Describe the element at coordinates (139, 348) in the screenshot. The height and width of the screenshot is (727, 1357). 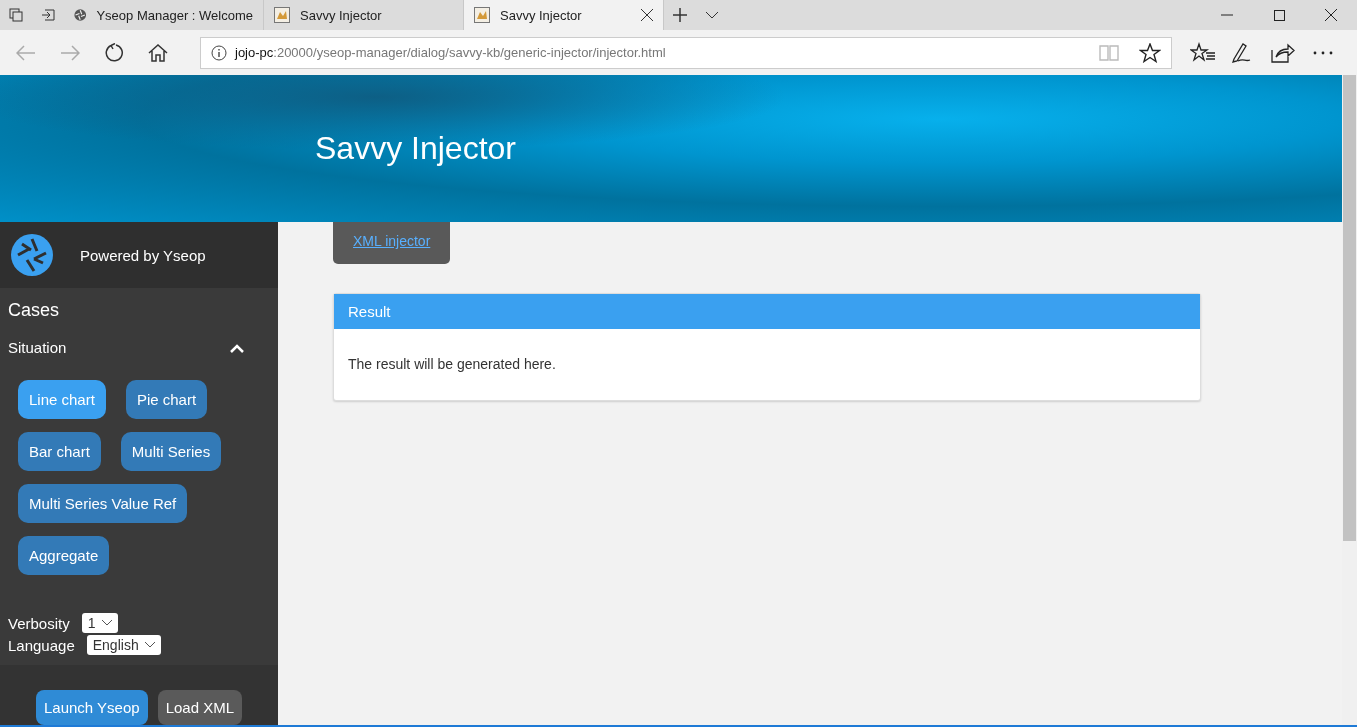
I see `situation-header: Situation` at that location.